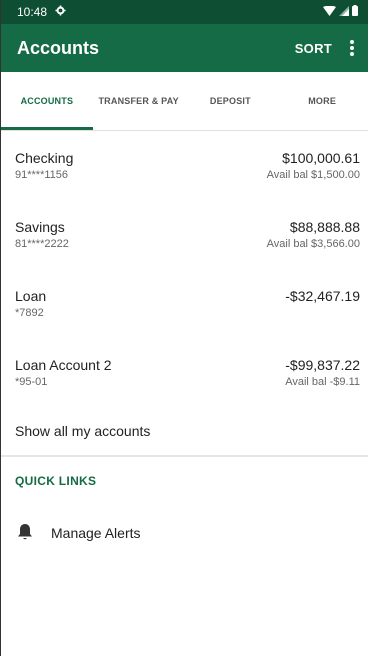  I want to click on account-number: 91****1156, so click(42, 175).